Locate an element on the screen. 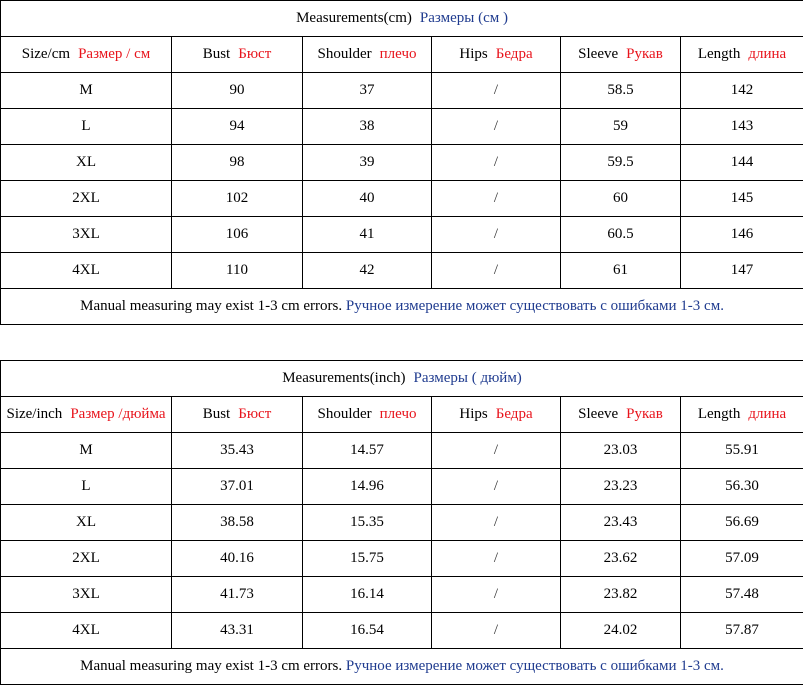  value-cell: 102 is located at coordinates (237, 198).